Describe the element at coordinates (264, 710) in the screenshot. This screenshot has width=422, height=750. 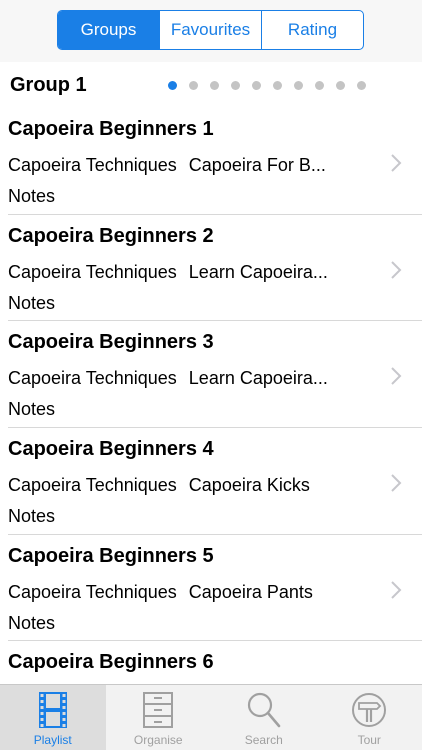
I see `magnifier-icon` at that location.